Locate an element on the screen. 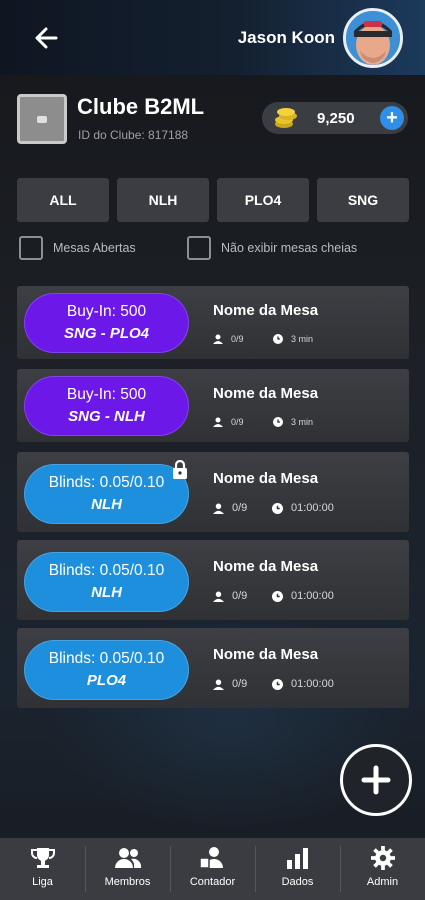 This screenshot has width=425, height=900. nav-label: Membros is located at coordinates (127, 882).